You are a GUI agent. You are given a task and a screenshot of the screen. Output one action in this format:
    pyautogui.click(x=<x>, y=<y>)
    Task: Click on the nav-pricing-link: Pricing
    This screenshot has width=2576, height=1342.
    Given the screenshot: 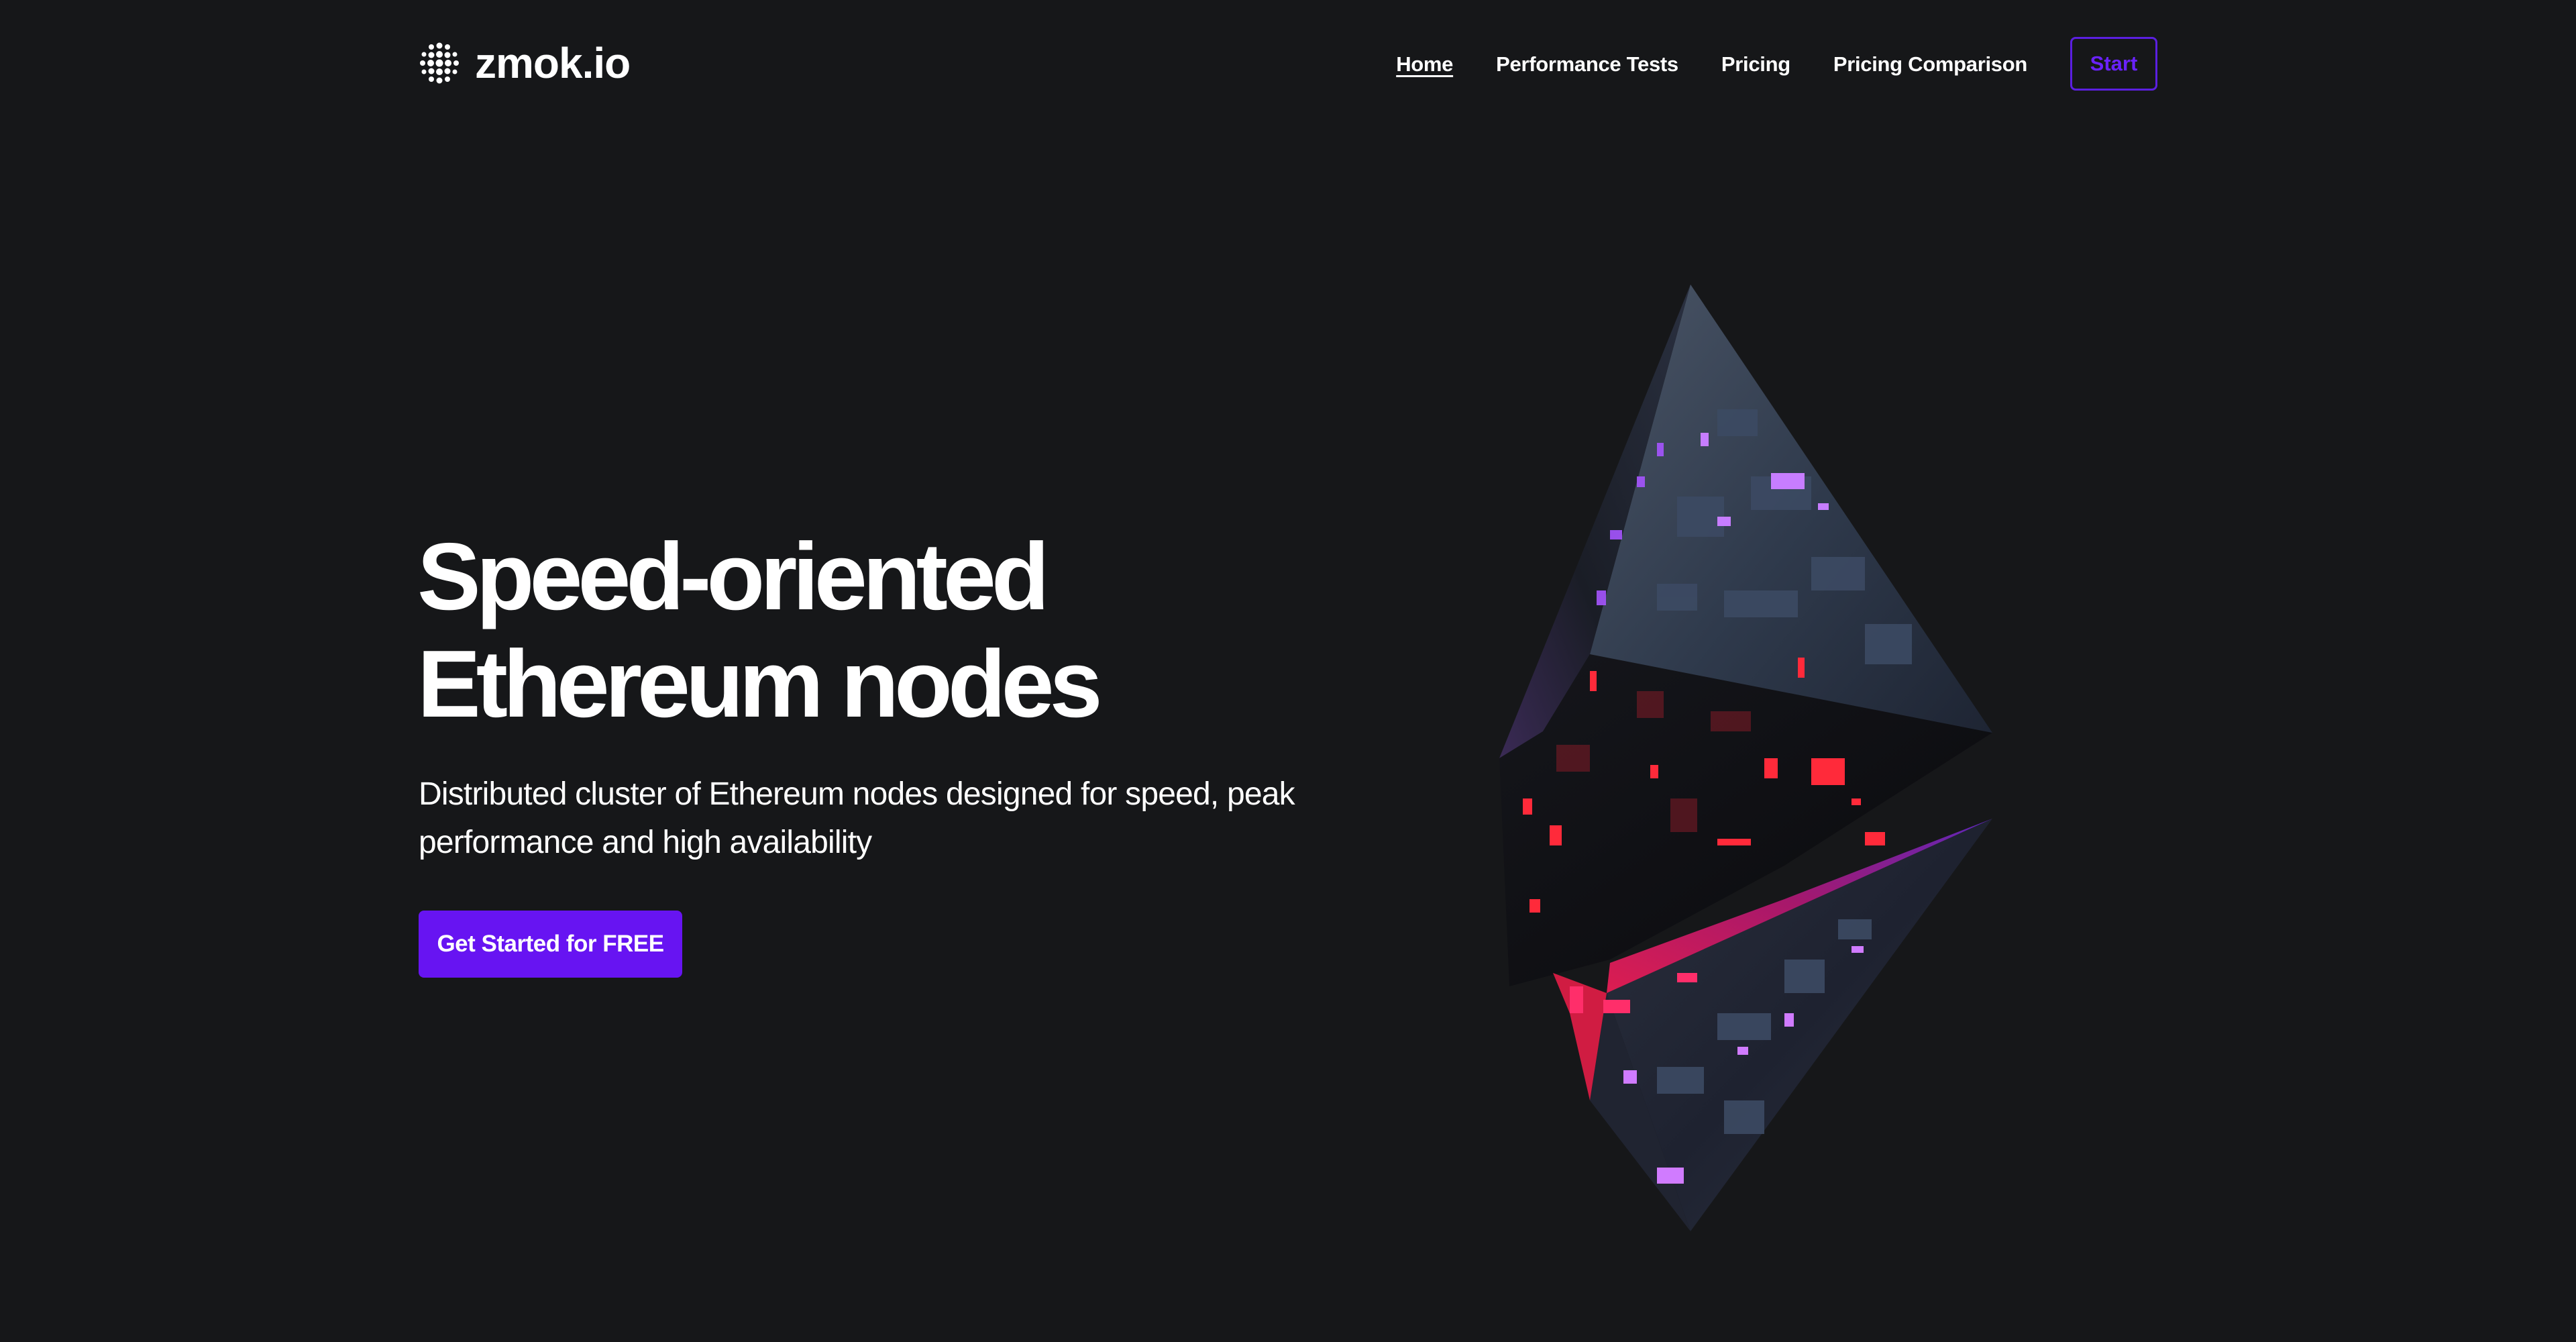 What is the action you would take?
    pyautogui.click(x=1755, y=64)
    